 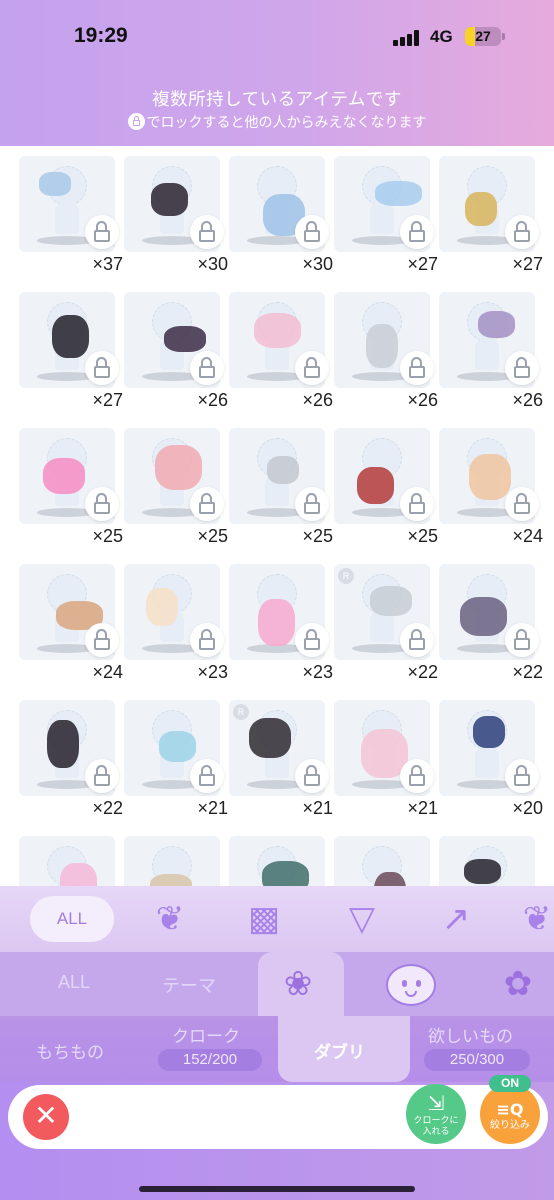 What do you see at coordinates (386, 623) in the screenshot?
I see `item-cell: R ×22` at bounding box center [386, 623].